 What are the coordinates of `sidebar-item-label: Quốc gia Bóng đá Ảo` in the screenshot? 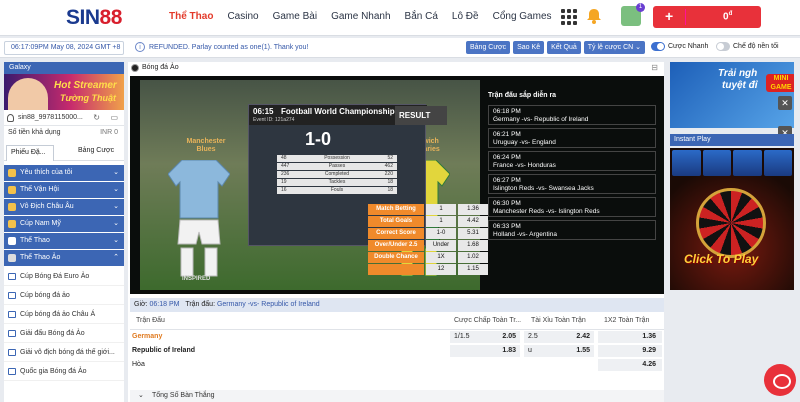 It's located at (53, 371).